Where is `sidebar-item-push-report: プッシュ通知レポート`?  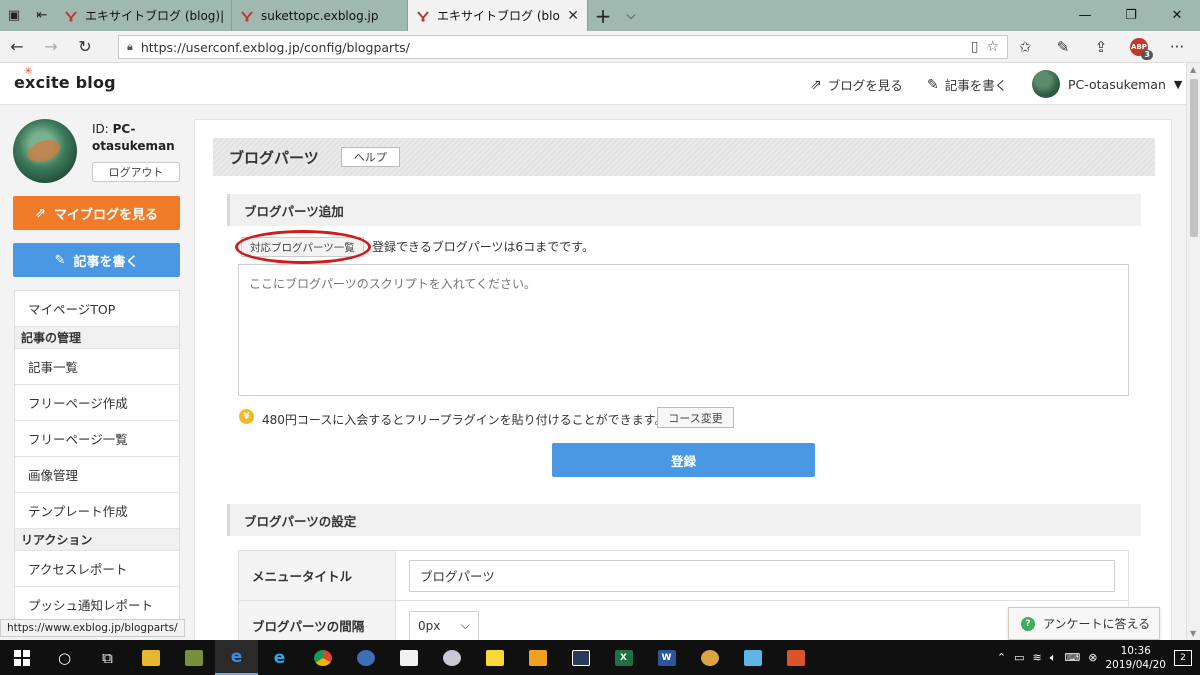
sidebar-item-push-report: プッシュ通知レポート is located at coordinates (97, 605).